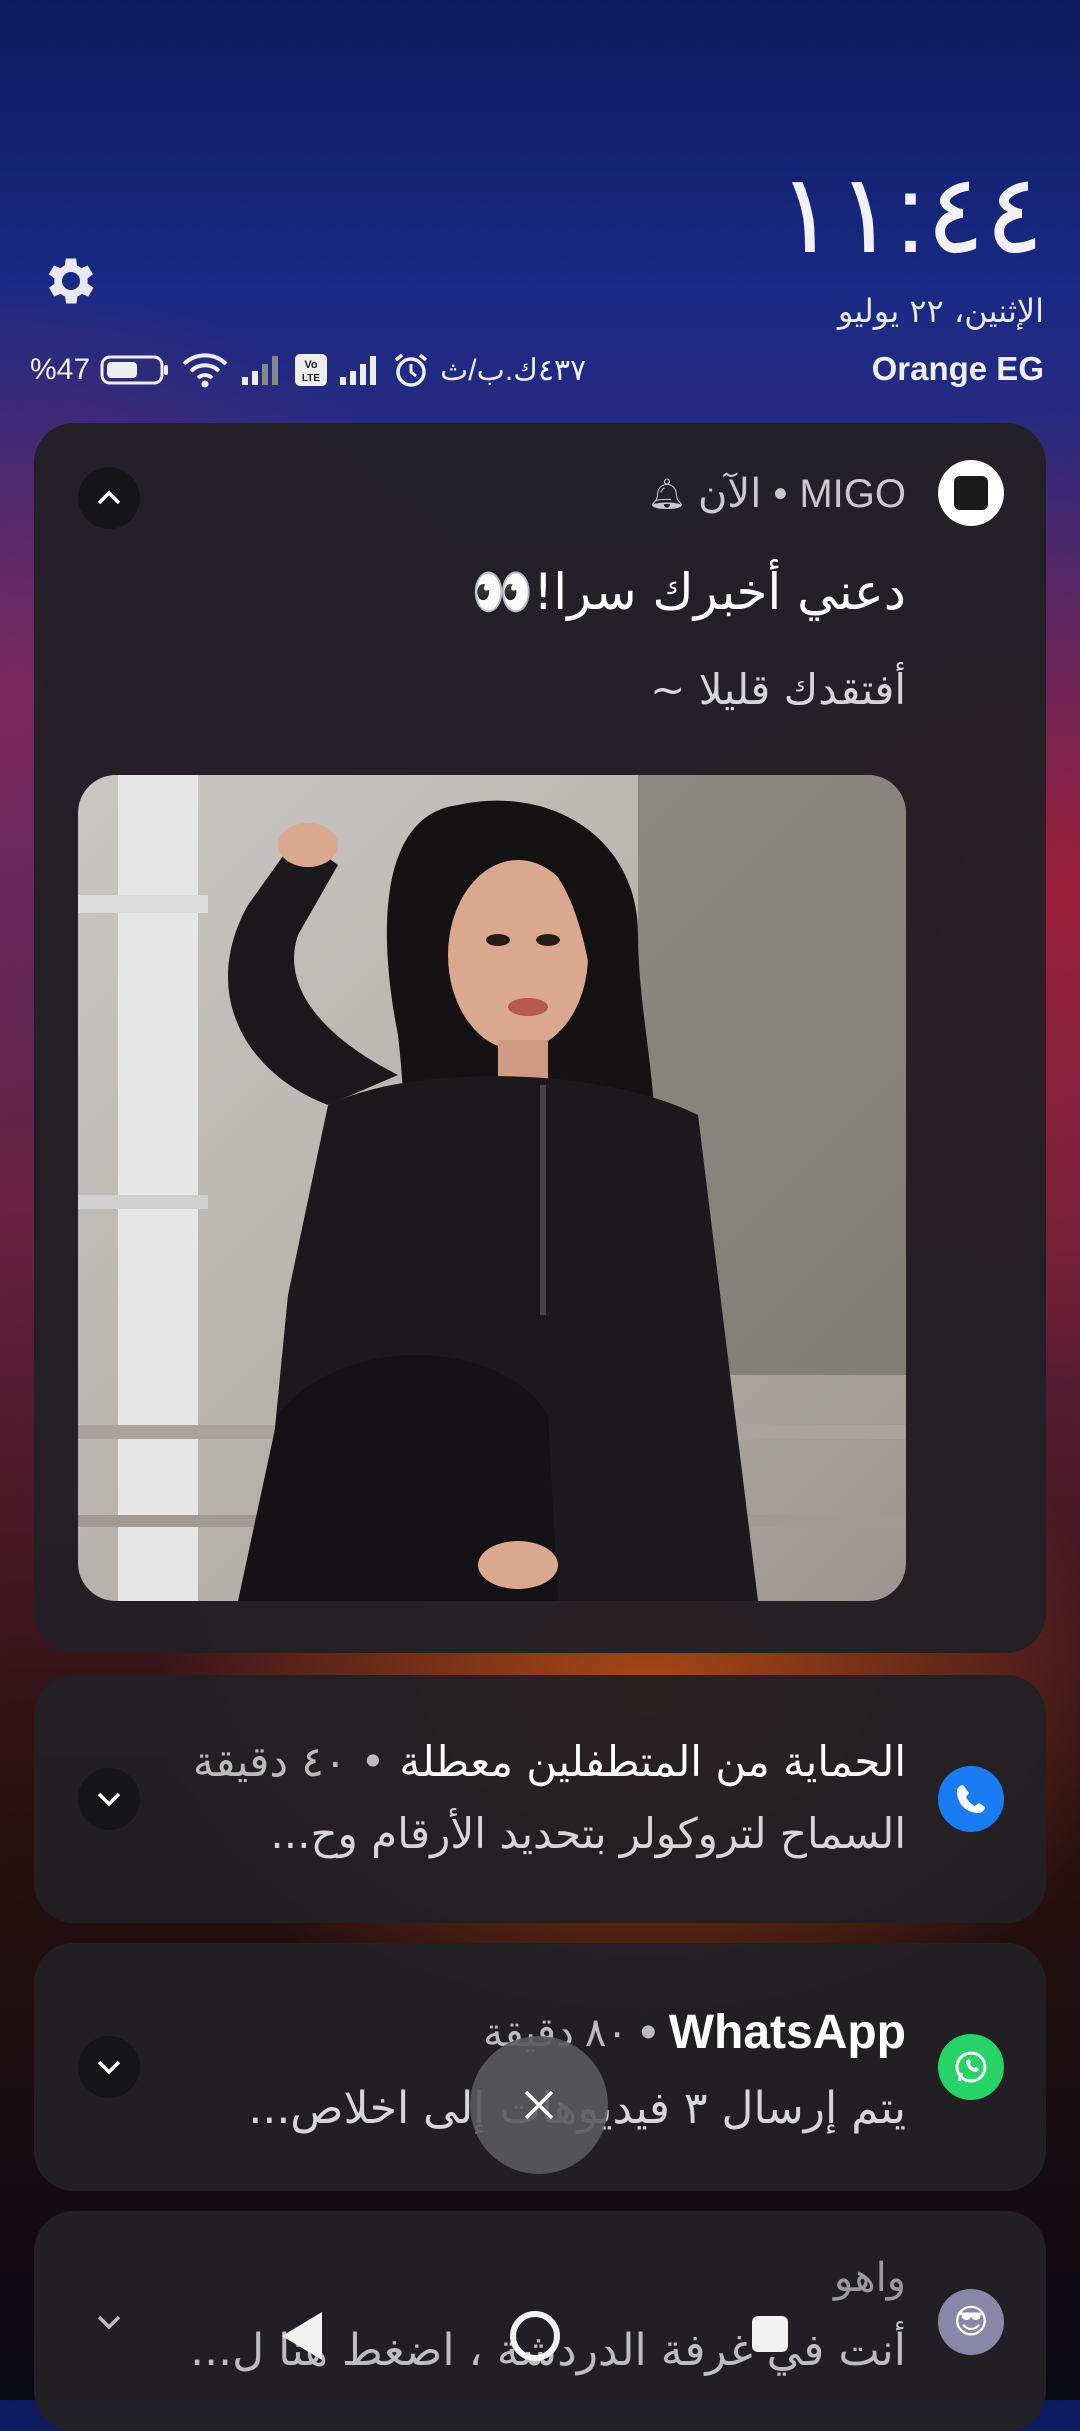  I want to click on volte-icon: Vo LTE, so click(311, 370).